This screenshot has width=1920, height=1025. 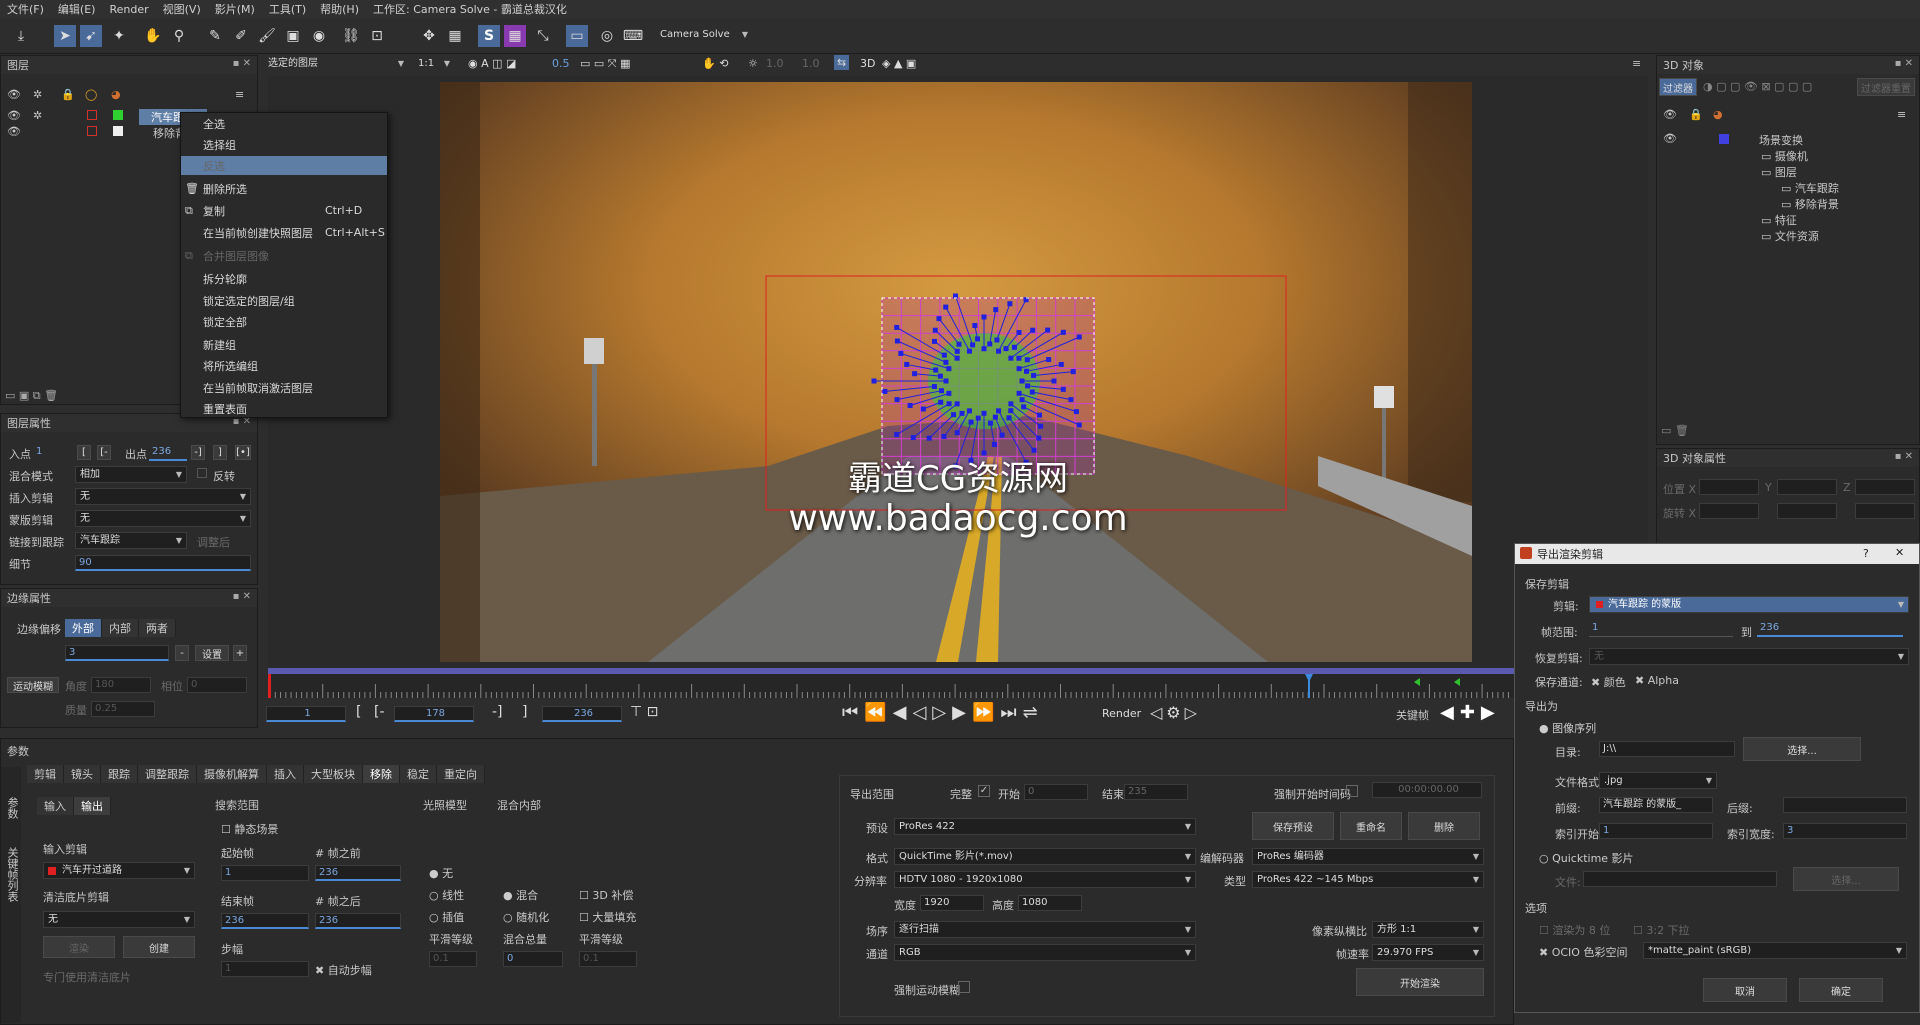 I want to click on bspline-tool-icon: ✎, so click(x=215, y=36).